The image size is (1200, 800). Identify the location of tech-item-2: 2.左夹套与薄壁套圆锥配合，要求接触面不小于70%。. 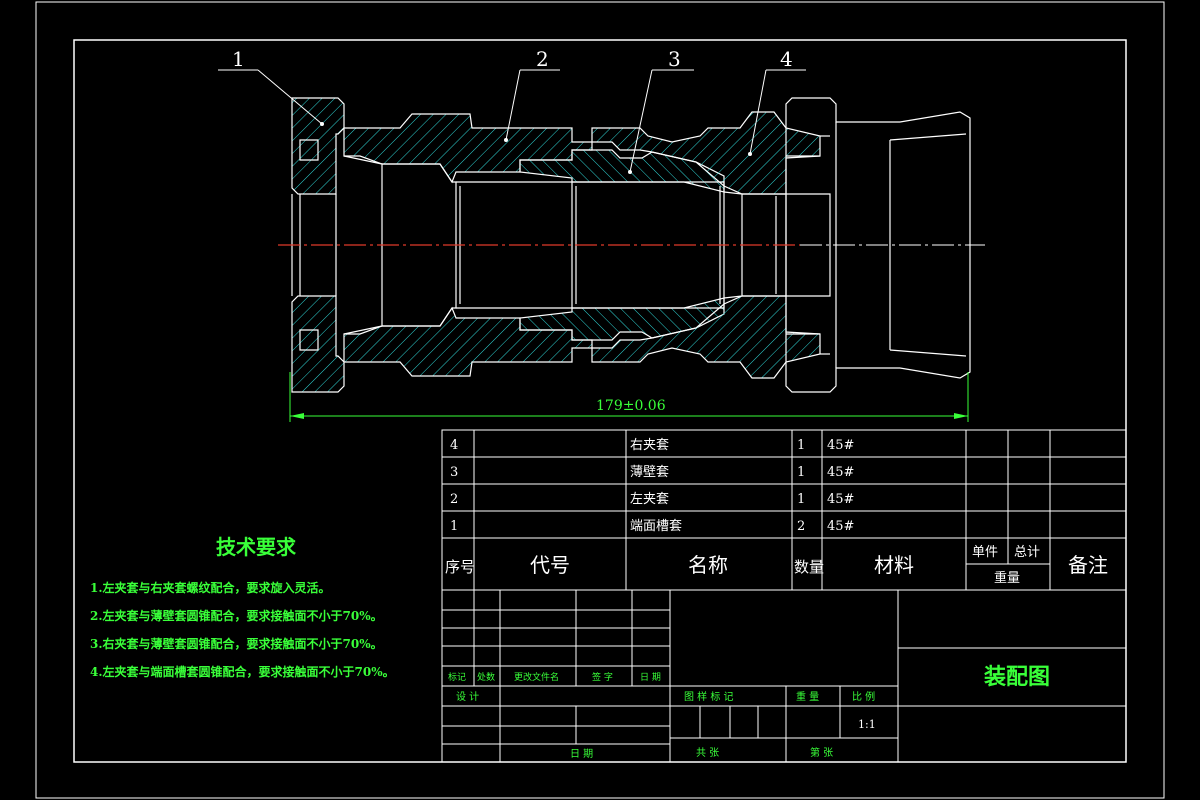
(236, 615).